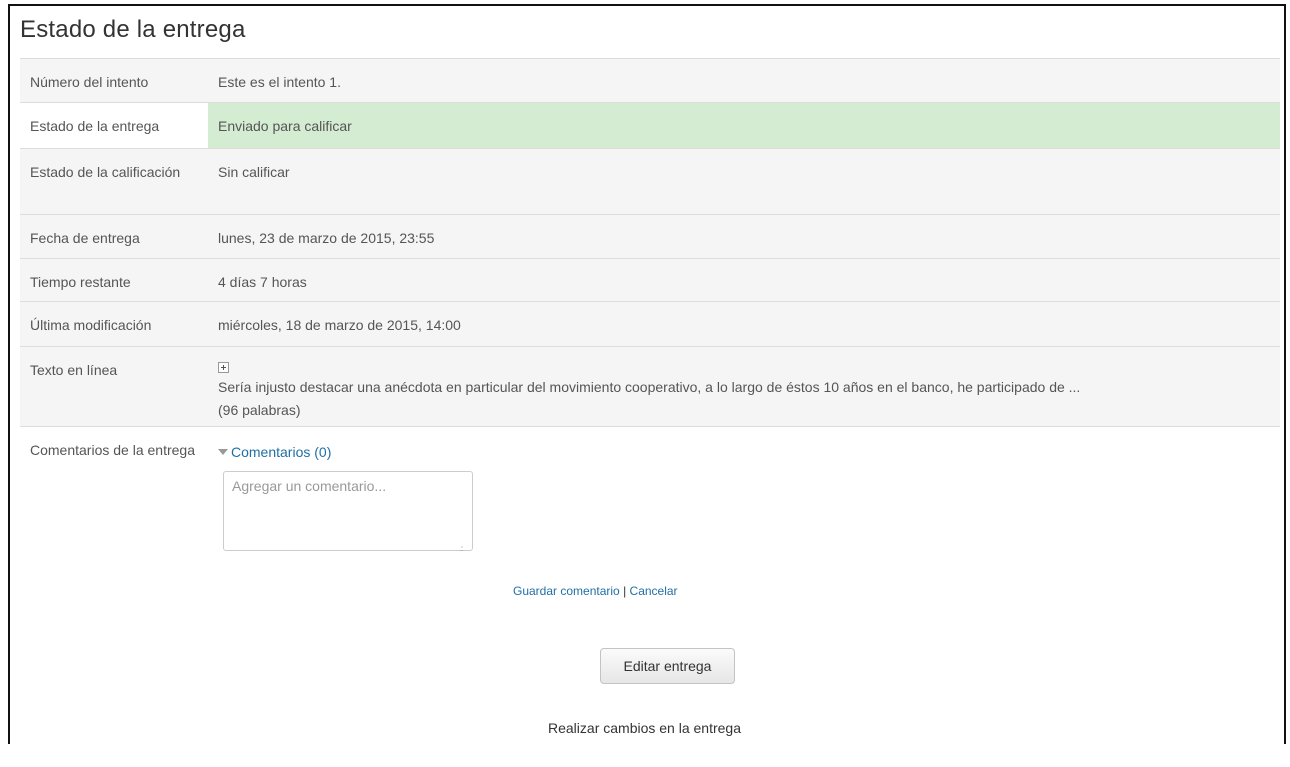 This screenshot has height=767, width=1290. Describe the element at coordinates (348, 510) in the screenshot. I see `comment-input` at that location.